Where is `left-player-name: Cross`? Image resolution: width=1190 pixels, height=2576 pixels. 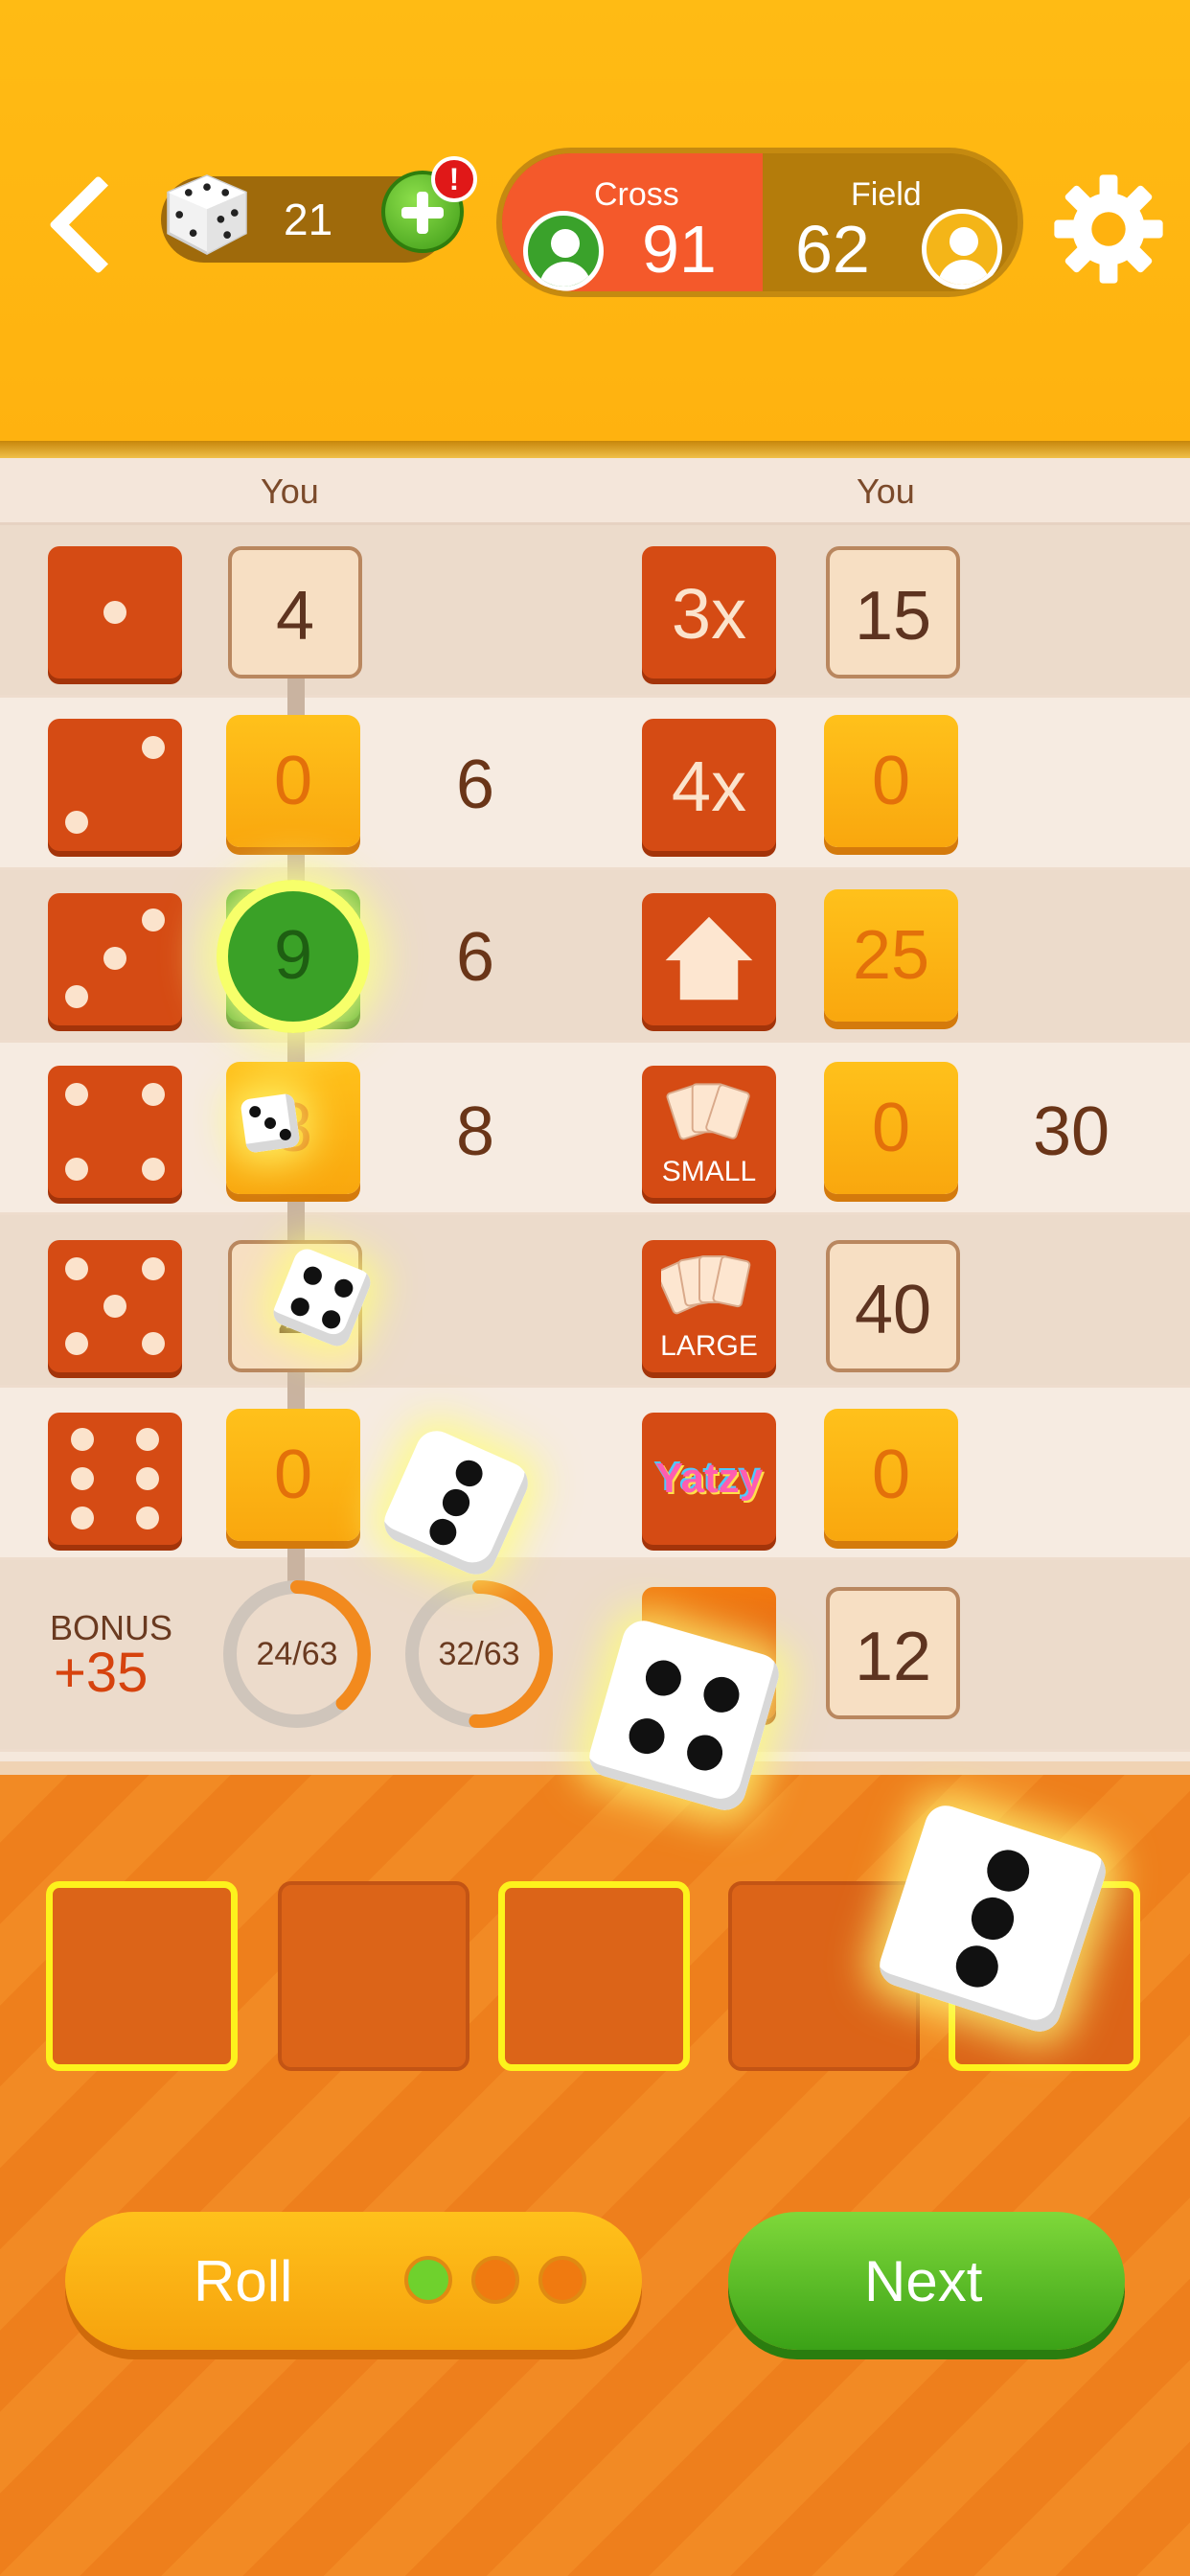
left-player-name: Cross is located at coordinates (637, 194).